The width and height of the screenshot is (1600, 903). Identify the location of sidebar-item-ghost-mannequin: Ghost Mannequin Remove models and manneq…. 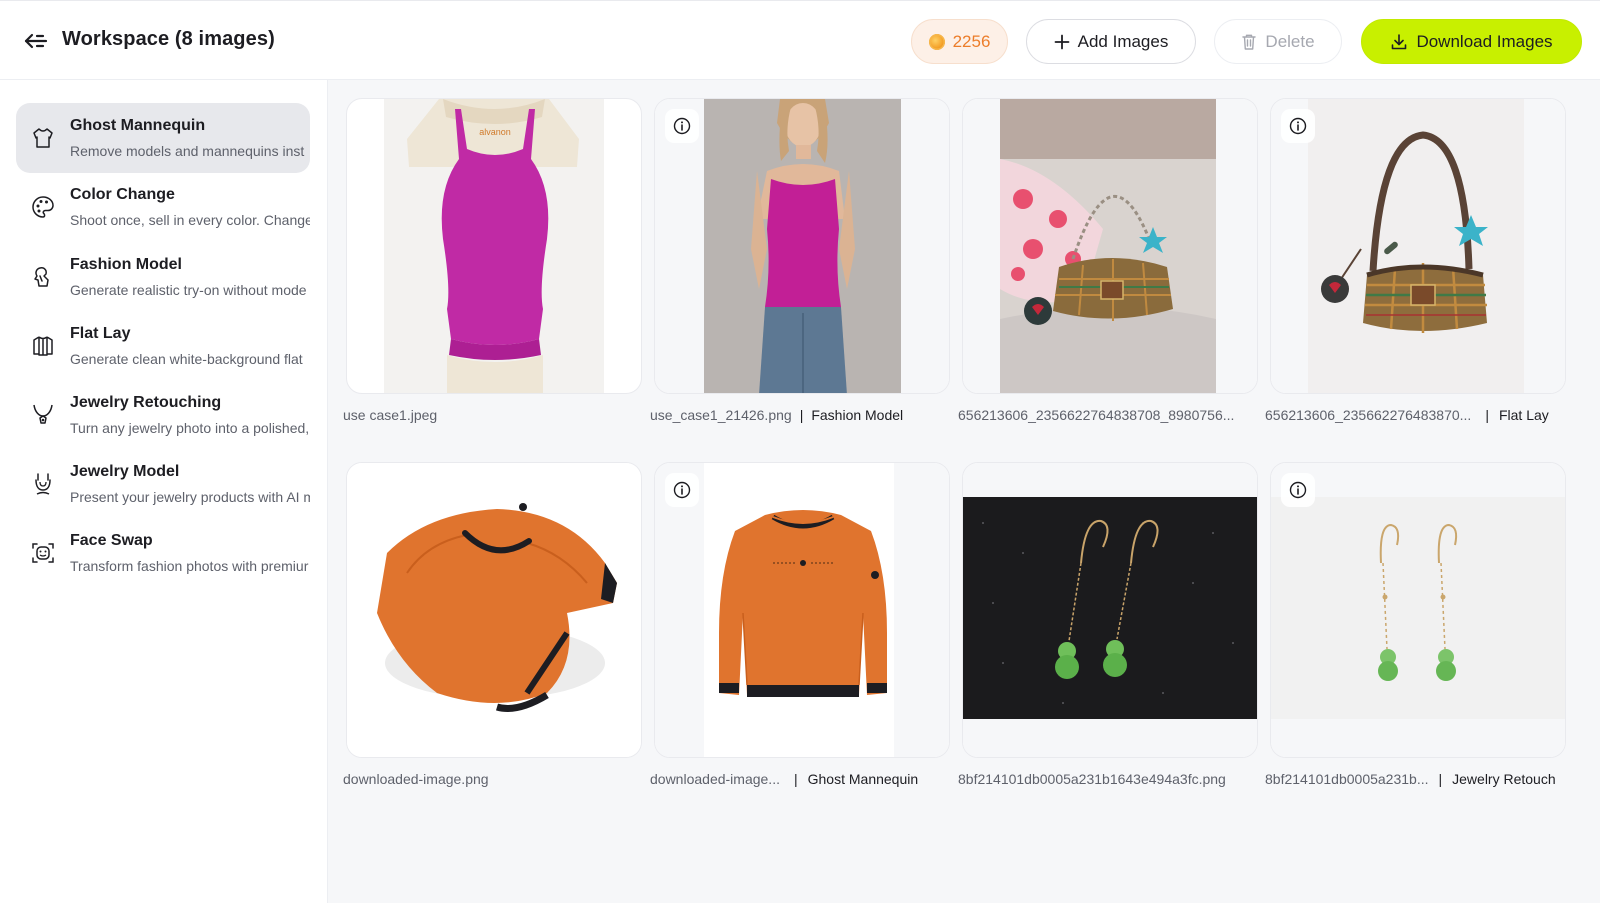
(163, 138).